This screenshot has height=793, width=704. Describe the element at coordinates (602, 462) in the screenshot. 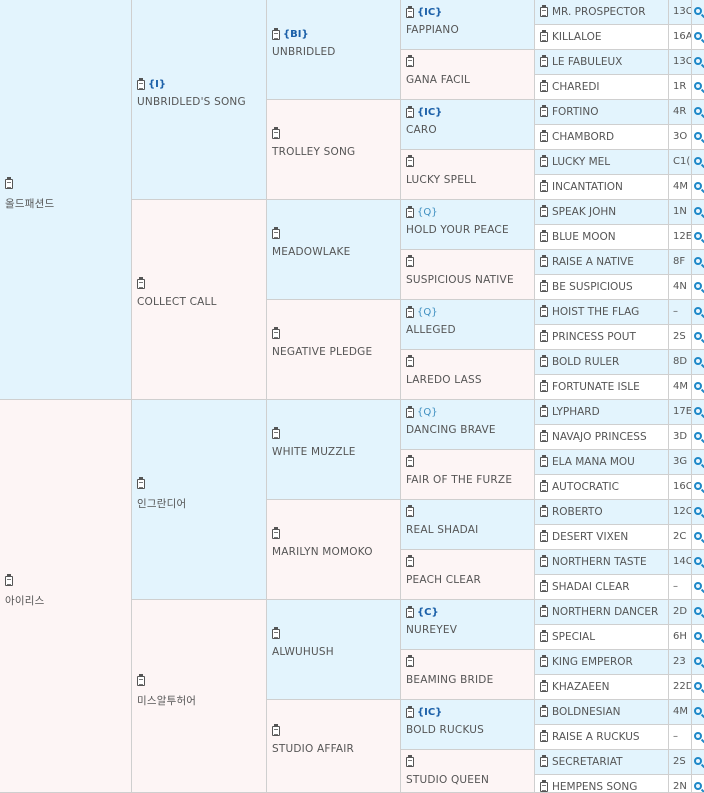

I see `ancestor-cell-g5: ELA MANA MOU` at that location.